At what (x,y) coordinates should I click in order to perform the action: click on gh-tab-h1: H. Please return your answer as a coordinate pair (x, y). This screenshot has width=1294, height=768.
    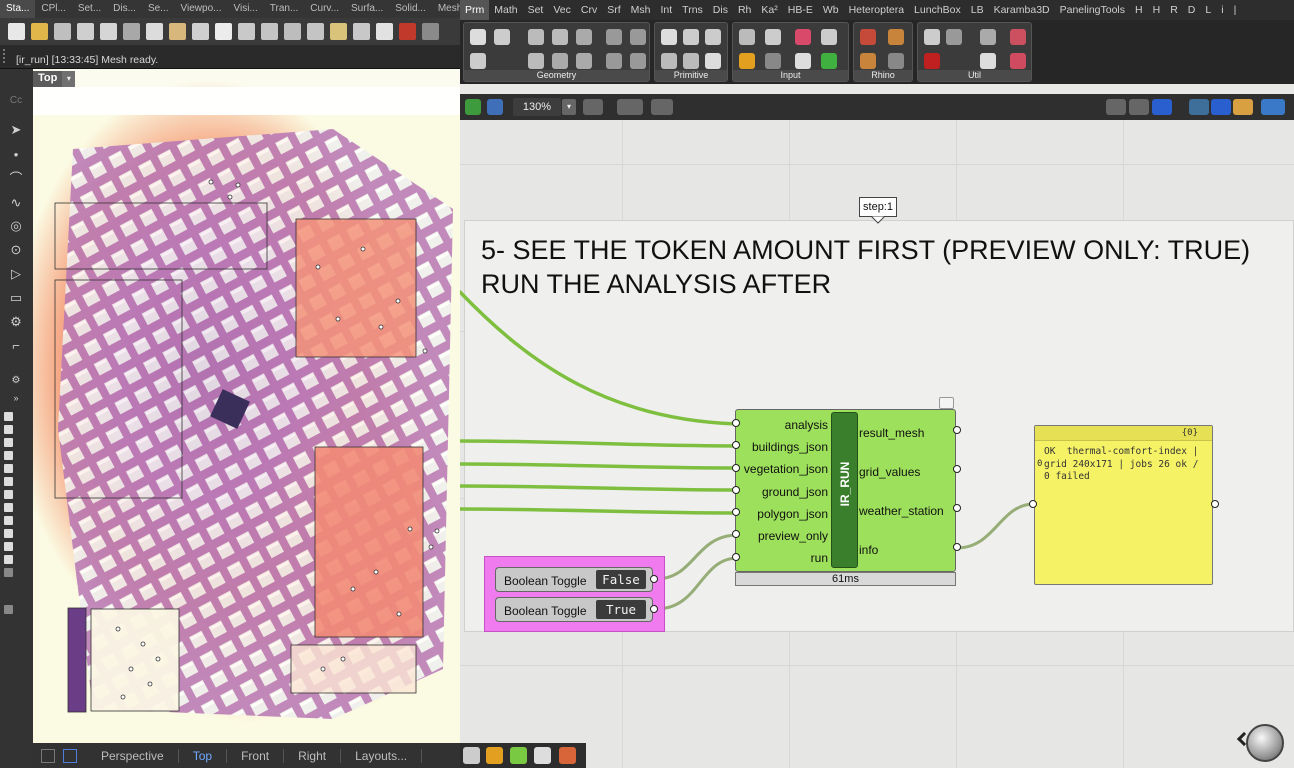
    Looking at the image, I should click on (1139, 10).